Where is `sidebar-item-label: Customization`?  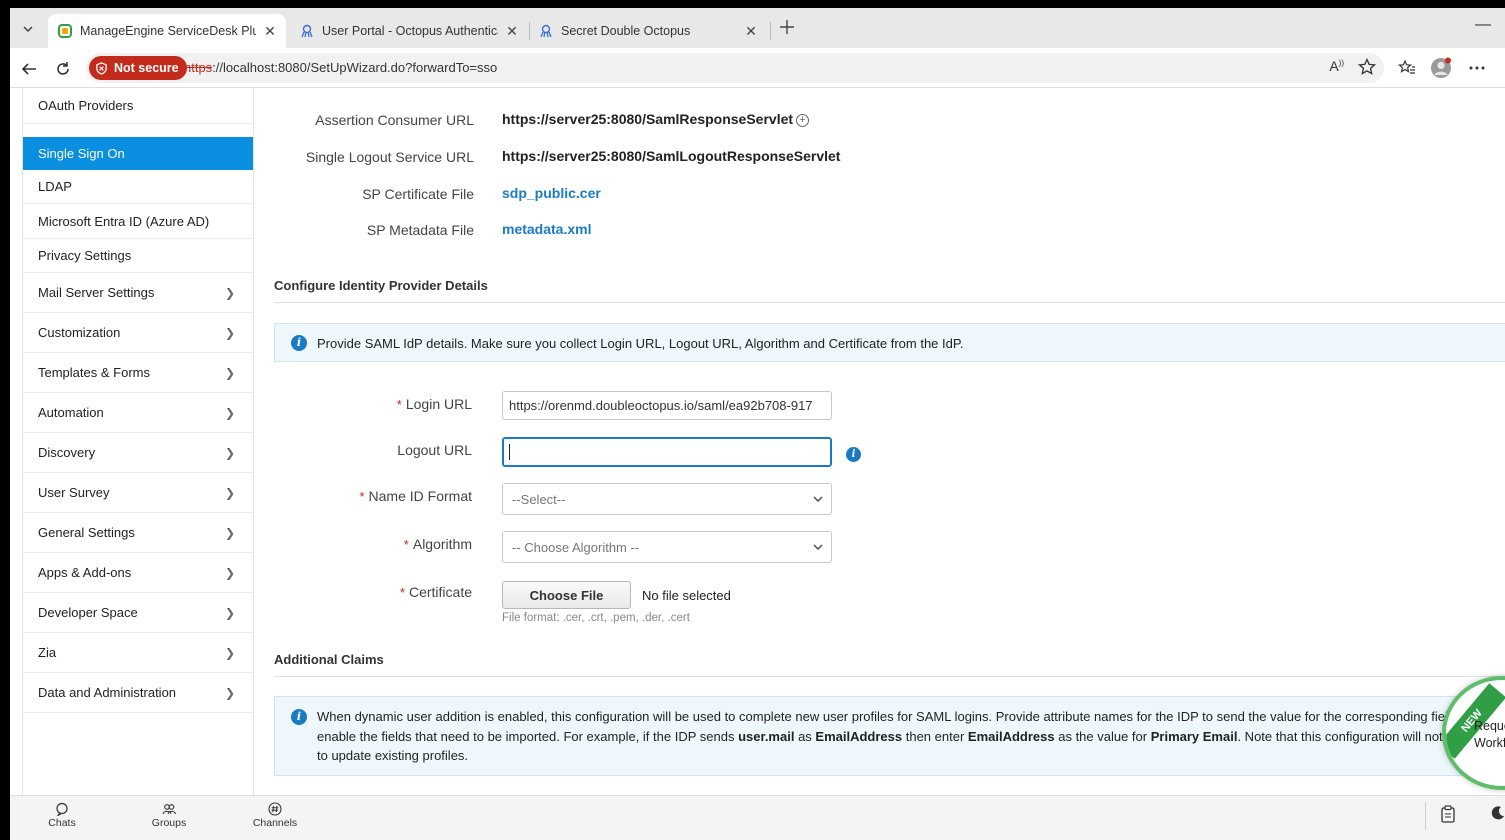 sidebar-item-label: Customization is located at coordinates (79, 332).